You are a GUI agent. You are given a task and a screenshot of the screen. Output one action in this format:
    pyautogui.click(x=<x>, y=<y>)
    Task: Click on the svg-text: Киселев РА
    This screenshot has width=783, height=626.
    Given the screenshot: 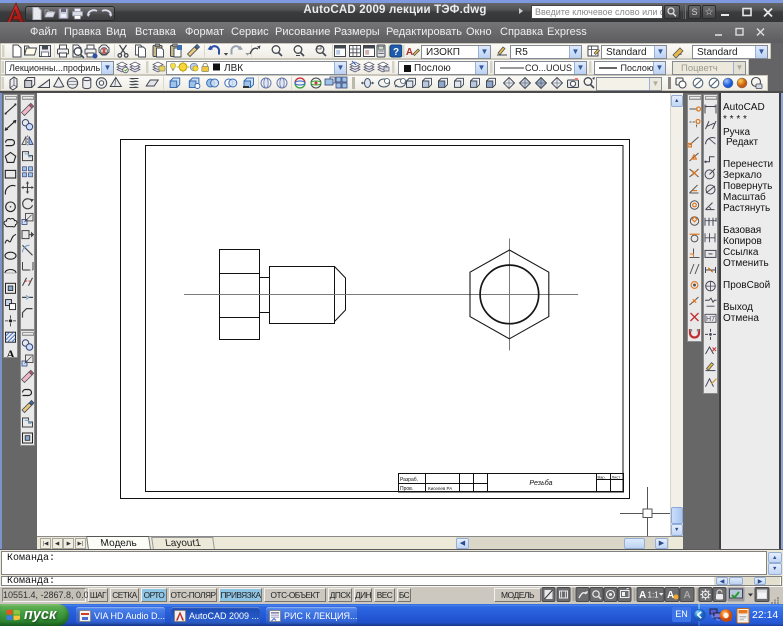 What is the action you would take?
    pyautogui.click(x=440, y=488)
    